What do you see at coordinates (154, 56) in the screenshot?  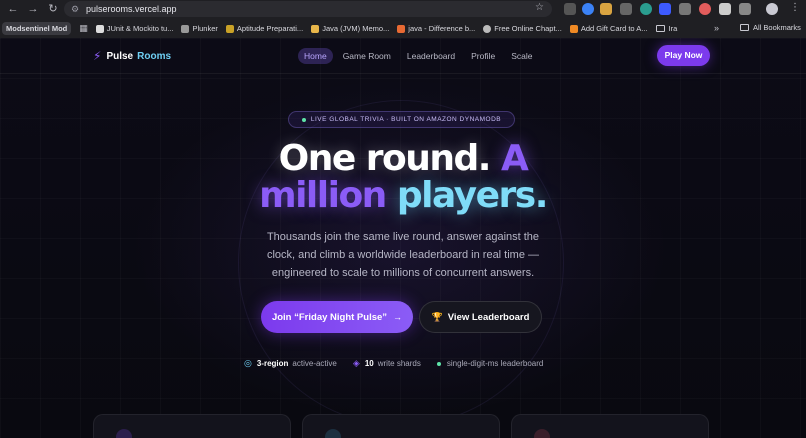 I see `brand-name-part2: Rooms` at bounding box center [154, 56].